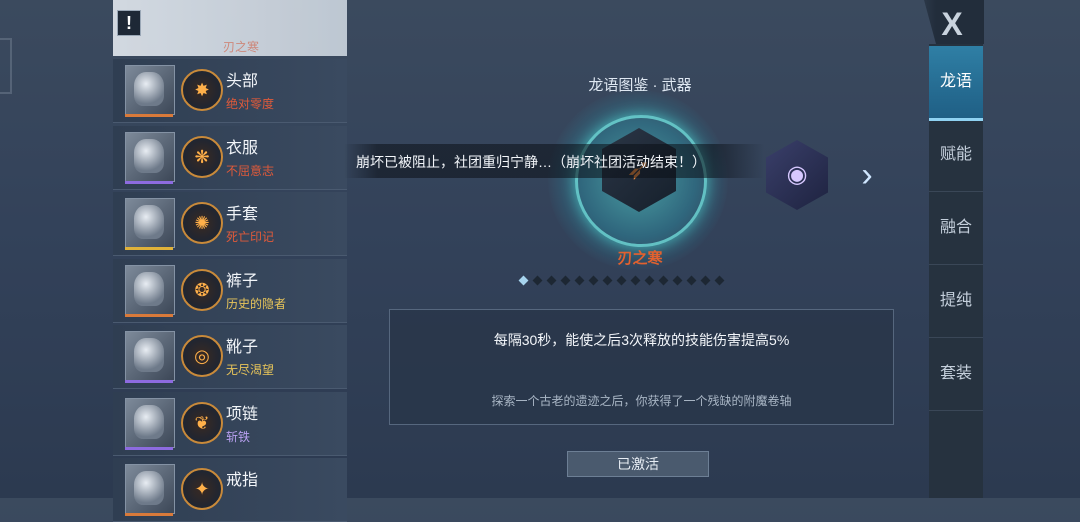 This screenshot has width=1080, height=522. What do you see at coordinates (256, 303) in the screenshot?
I see `enchant-name: 历史的隐者` at bounding box center [256, 303].